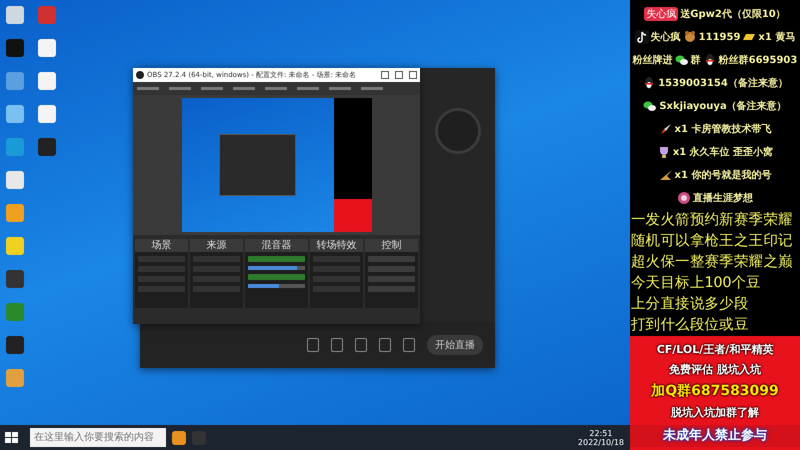 Image resolution: width=800 pixels, height=450 pixels. I want to click on gift-text: 1539003154（备注来意）, so click(723, 83).